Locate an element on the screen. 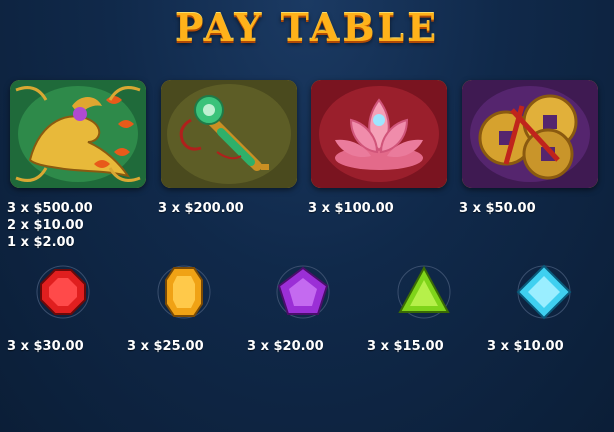 The height and width of the screenshot is (432, 614). red-gem-icon is located at coordinates (63, 292).